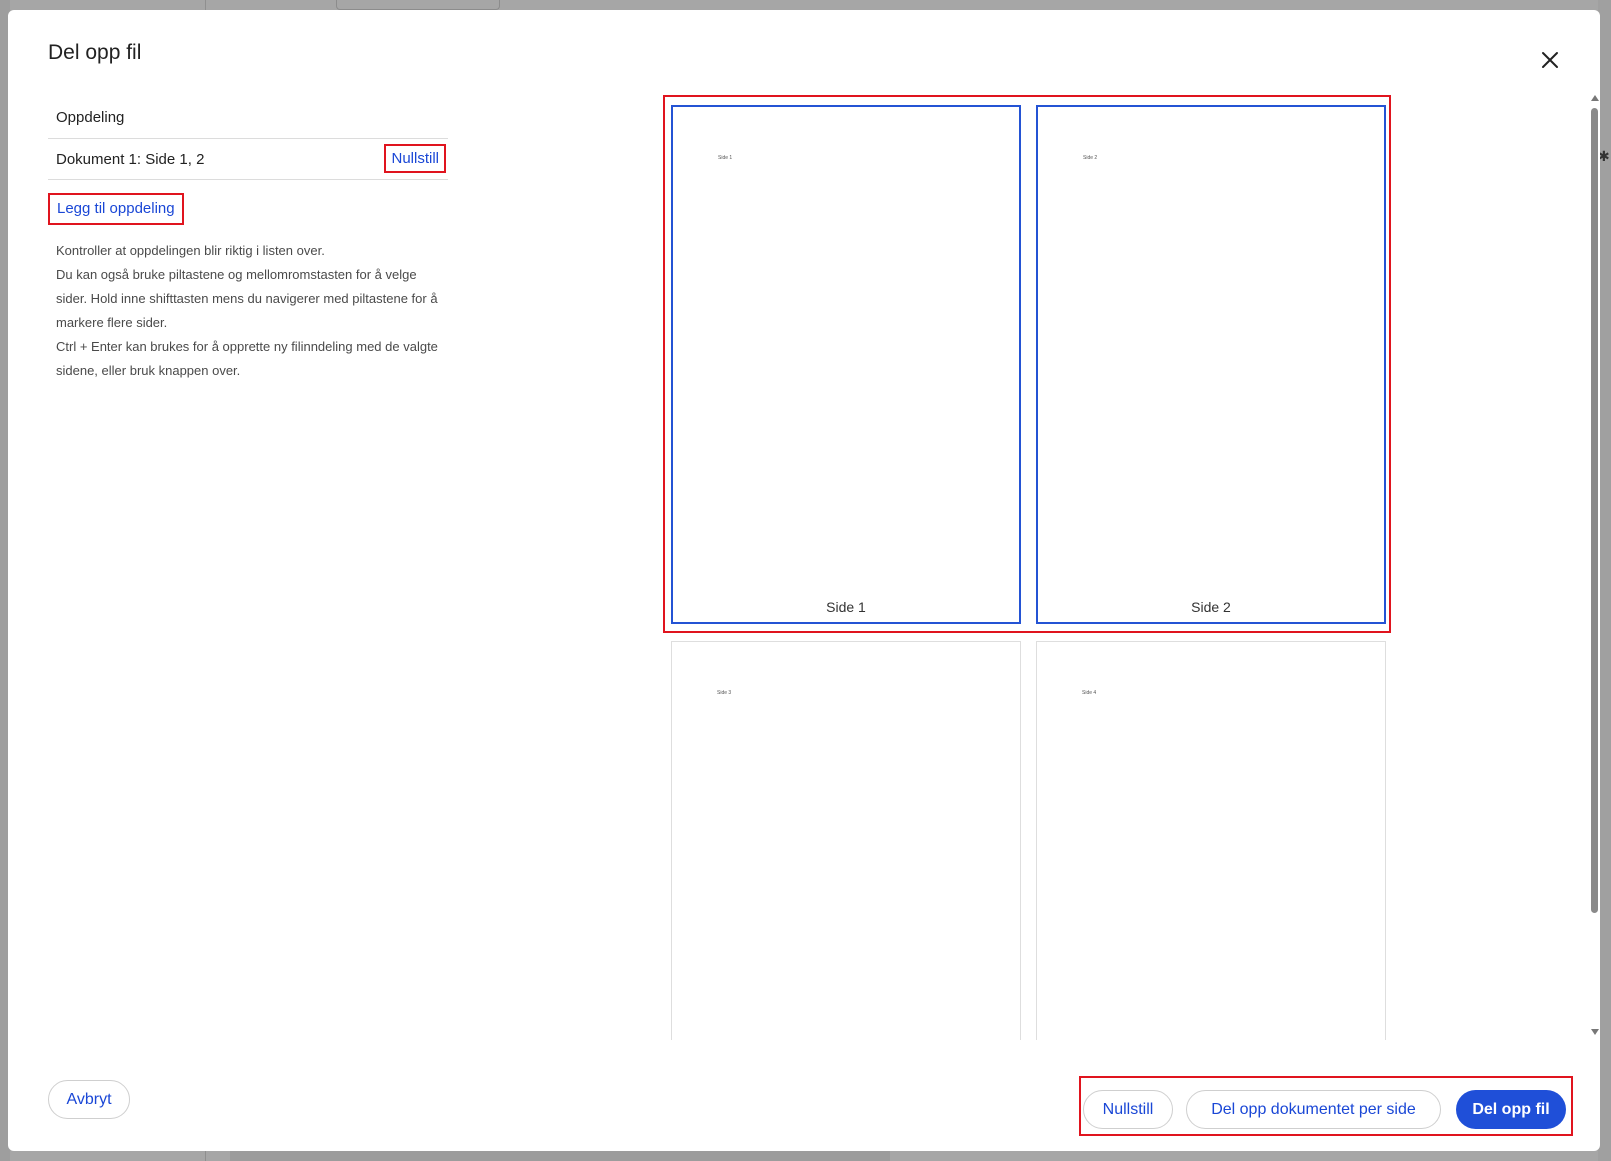  Describe the element at coordinates (1128, 1109) in the screenshot. I see `reset-button: Nullstill` at that location.